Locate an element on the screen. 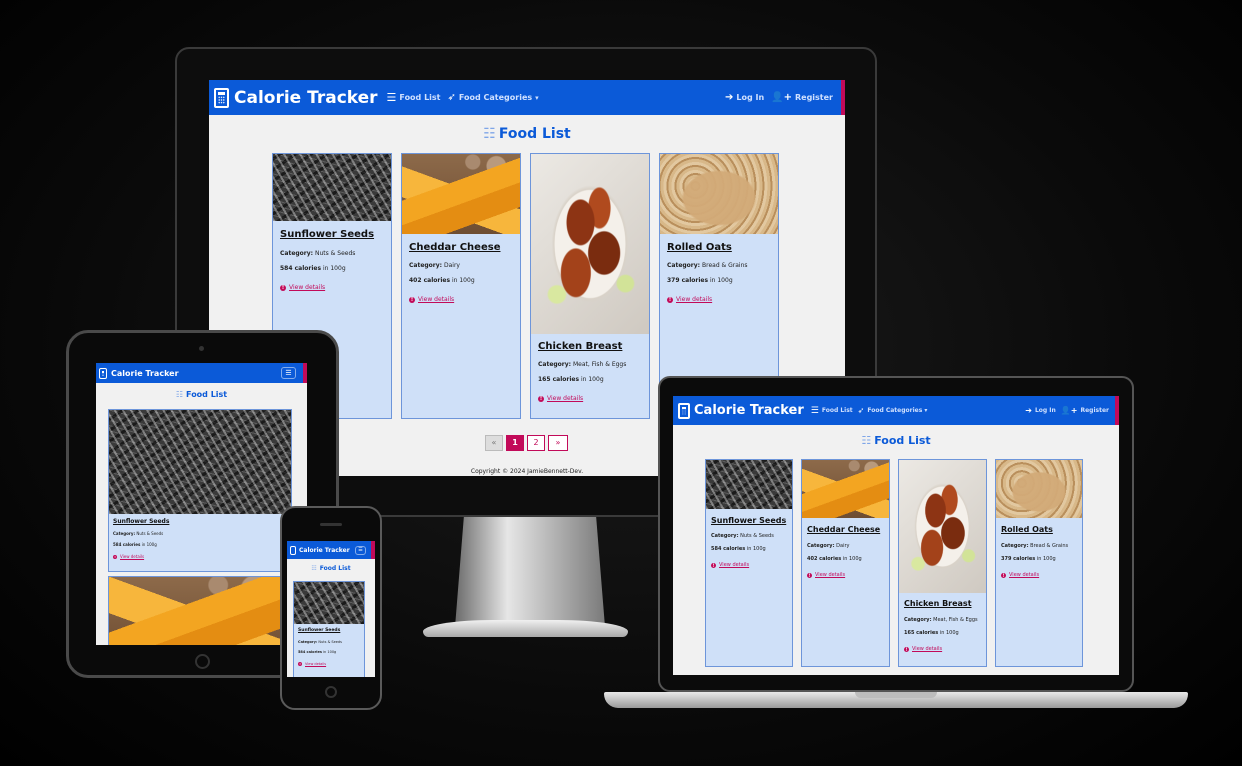  chevron-down-icon: ▾ is located at coordinates (926, 410).